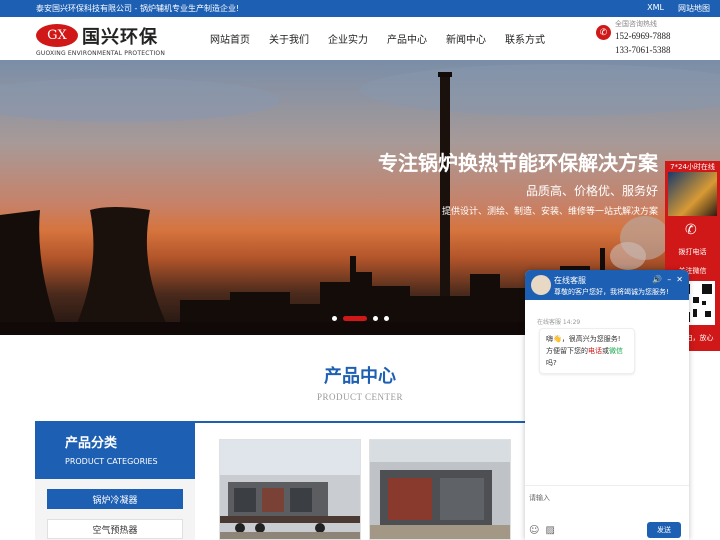 This screenshot has height=540, width=720. I want to click on emoji-icon: ☺, so click(534, 530).